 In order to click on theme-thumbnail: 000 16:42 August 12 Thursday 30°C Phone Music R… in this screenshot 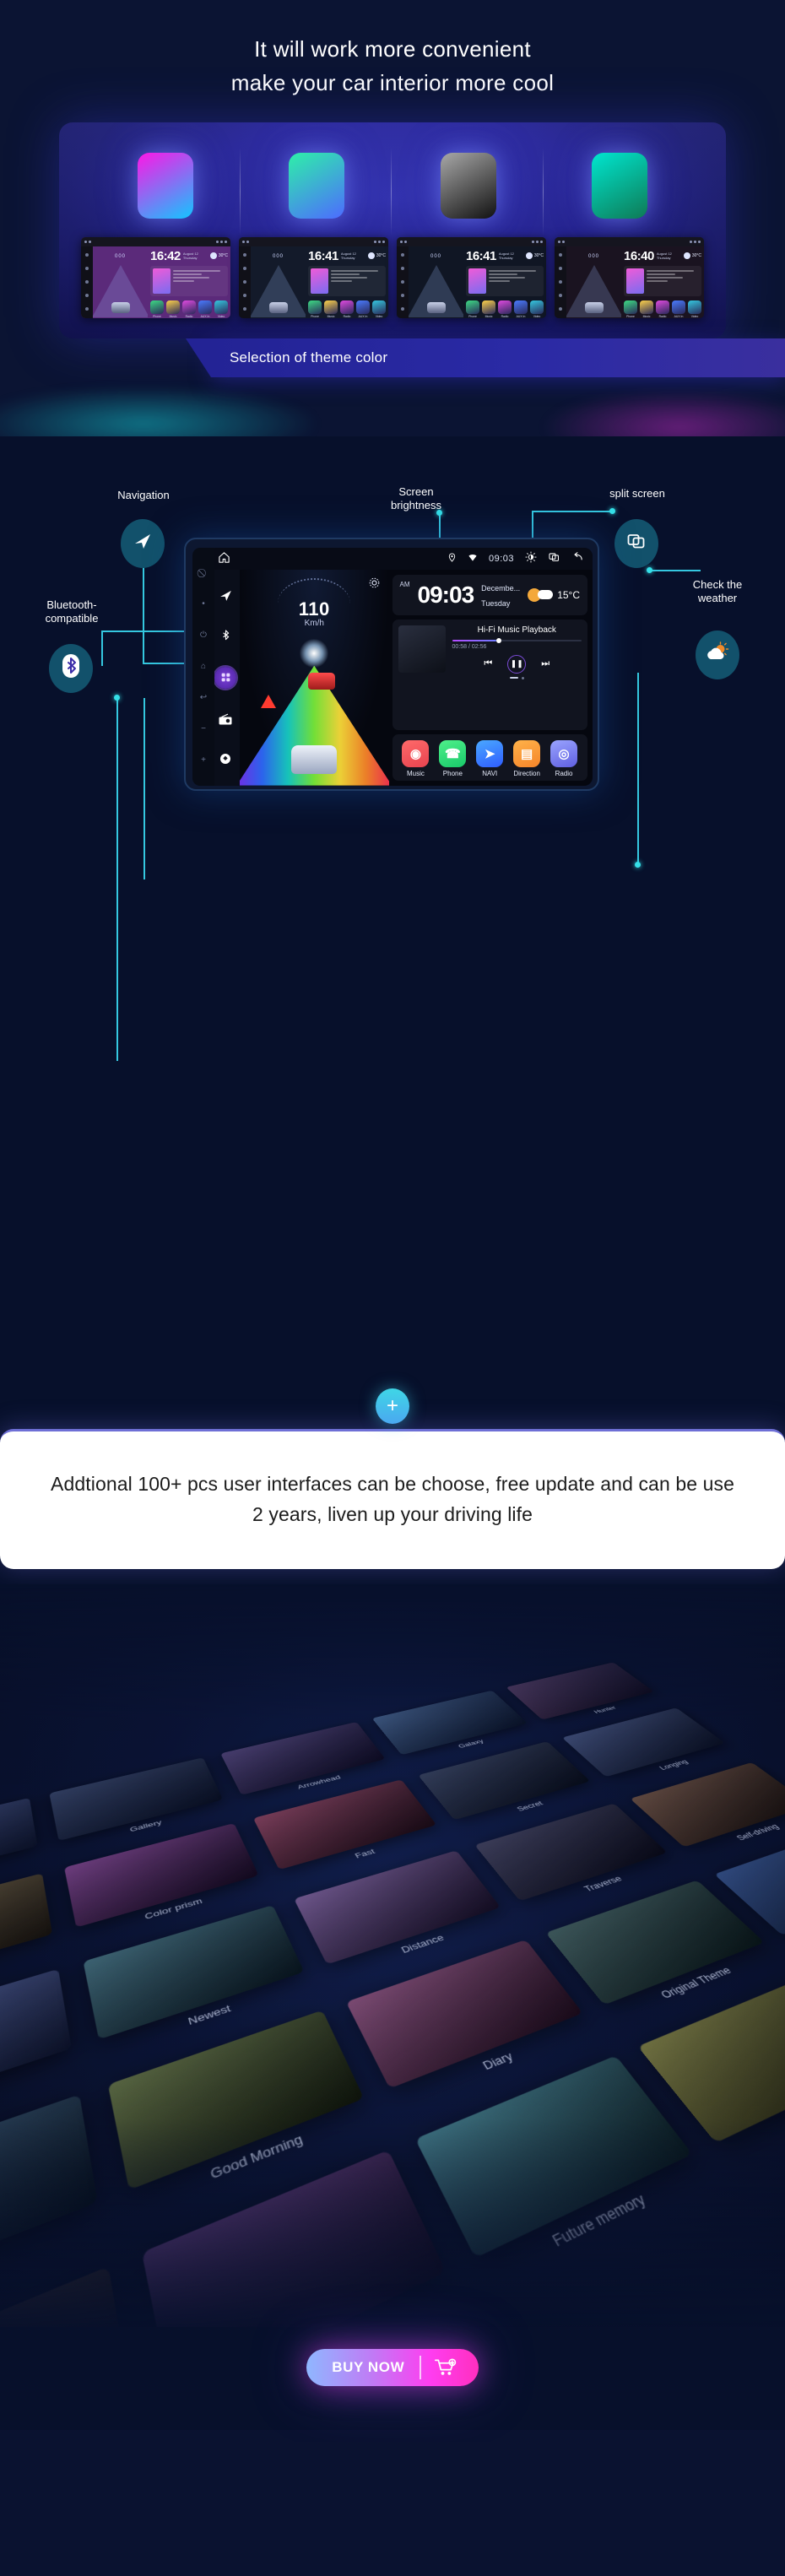, I will do `click(155, 277)`.